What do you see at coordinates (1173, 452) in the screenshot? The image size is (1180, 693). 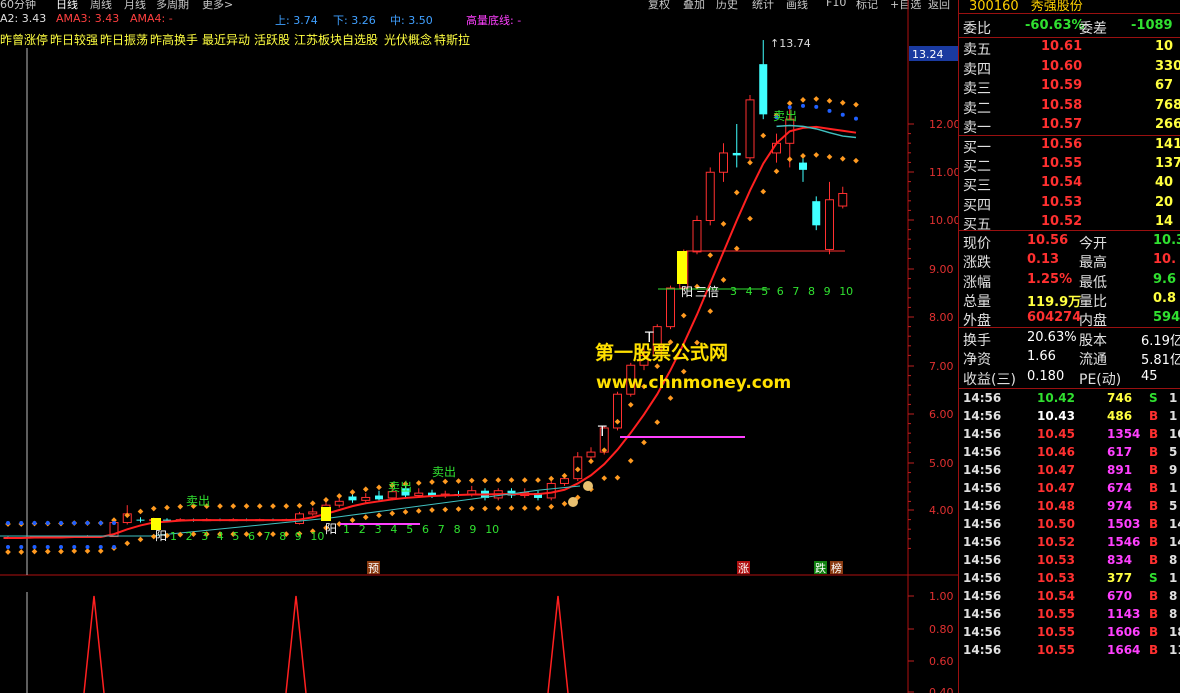 I see `tick-extra: 5` at bounding box center [1173, 452].